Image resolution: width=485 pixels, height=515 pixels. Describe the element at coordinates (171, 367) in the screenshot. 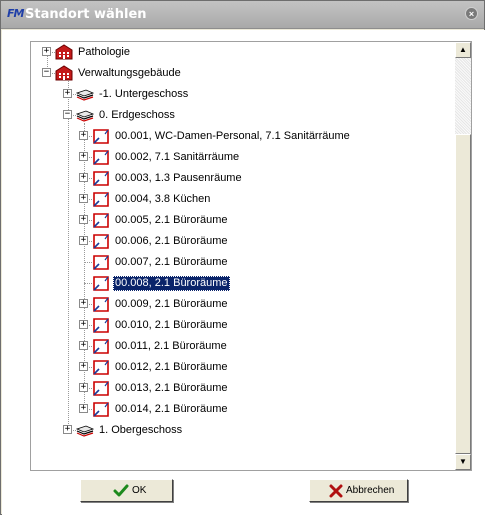

I see `tree-node-label: 00.012, 2.1 Büroräume` at that location.